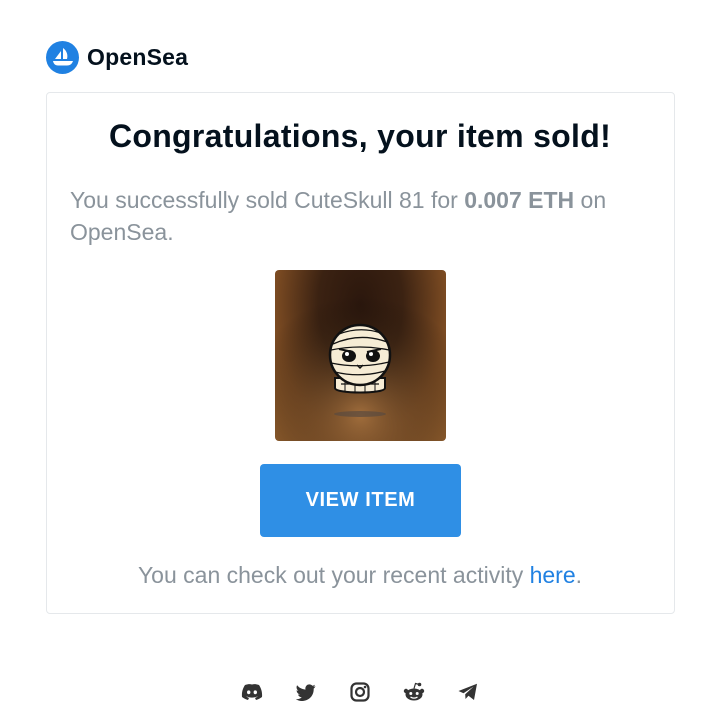 The width and height of the screenshot is (720, 720). I want to click on message-prefix: You successfully sold CuteSkull 81 for, so click(267, 200).